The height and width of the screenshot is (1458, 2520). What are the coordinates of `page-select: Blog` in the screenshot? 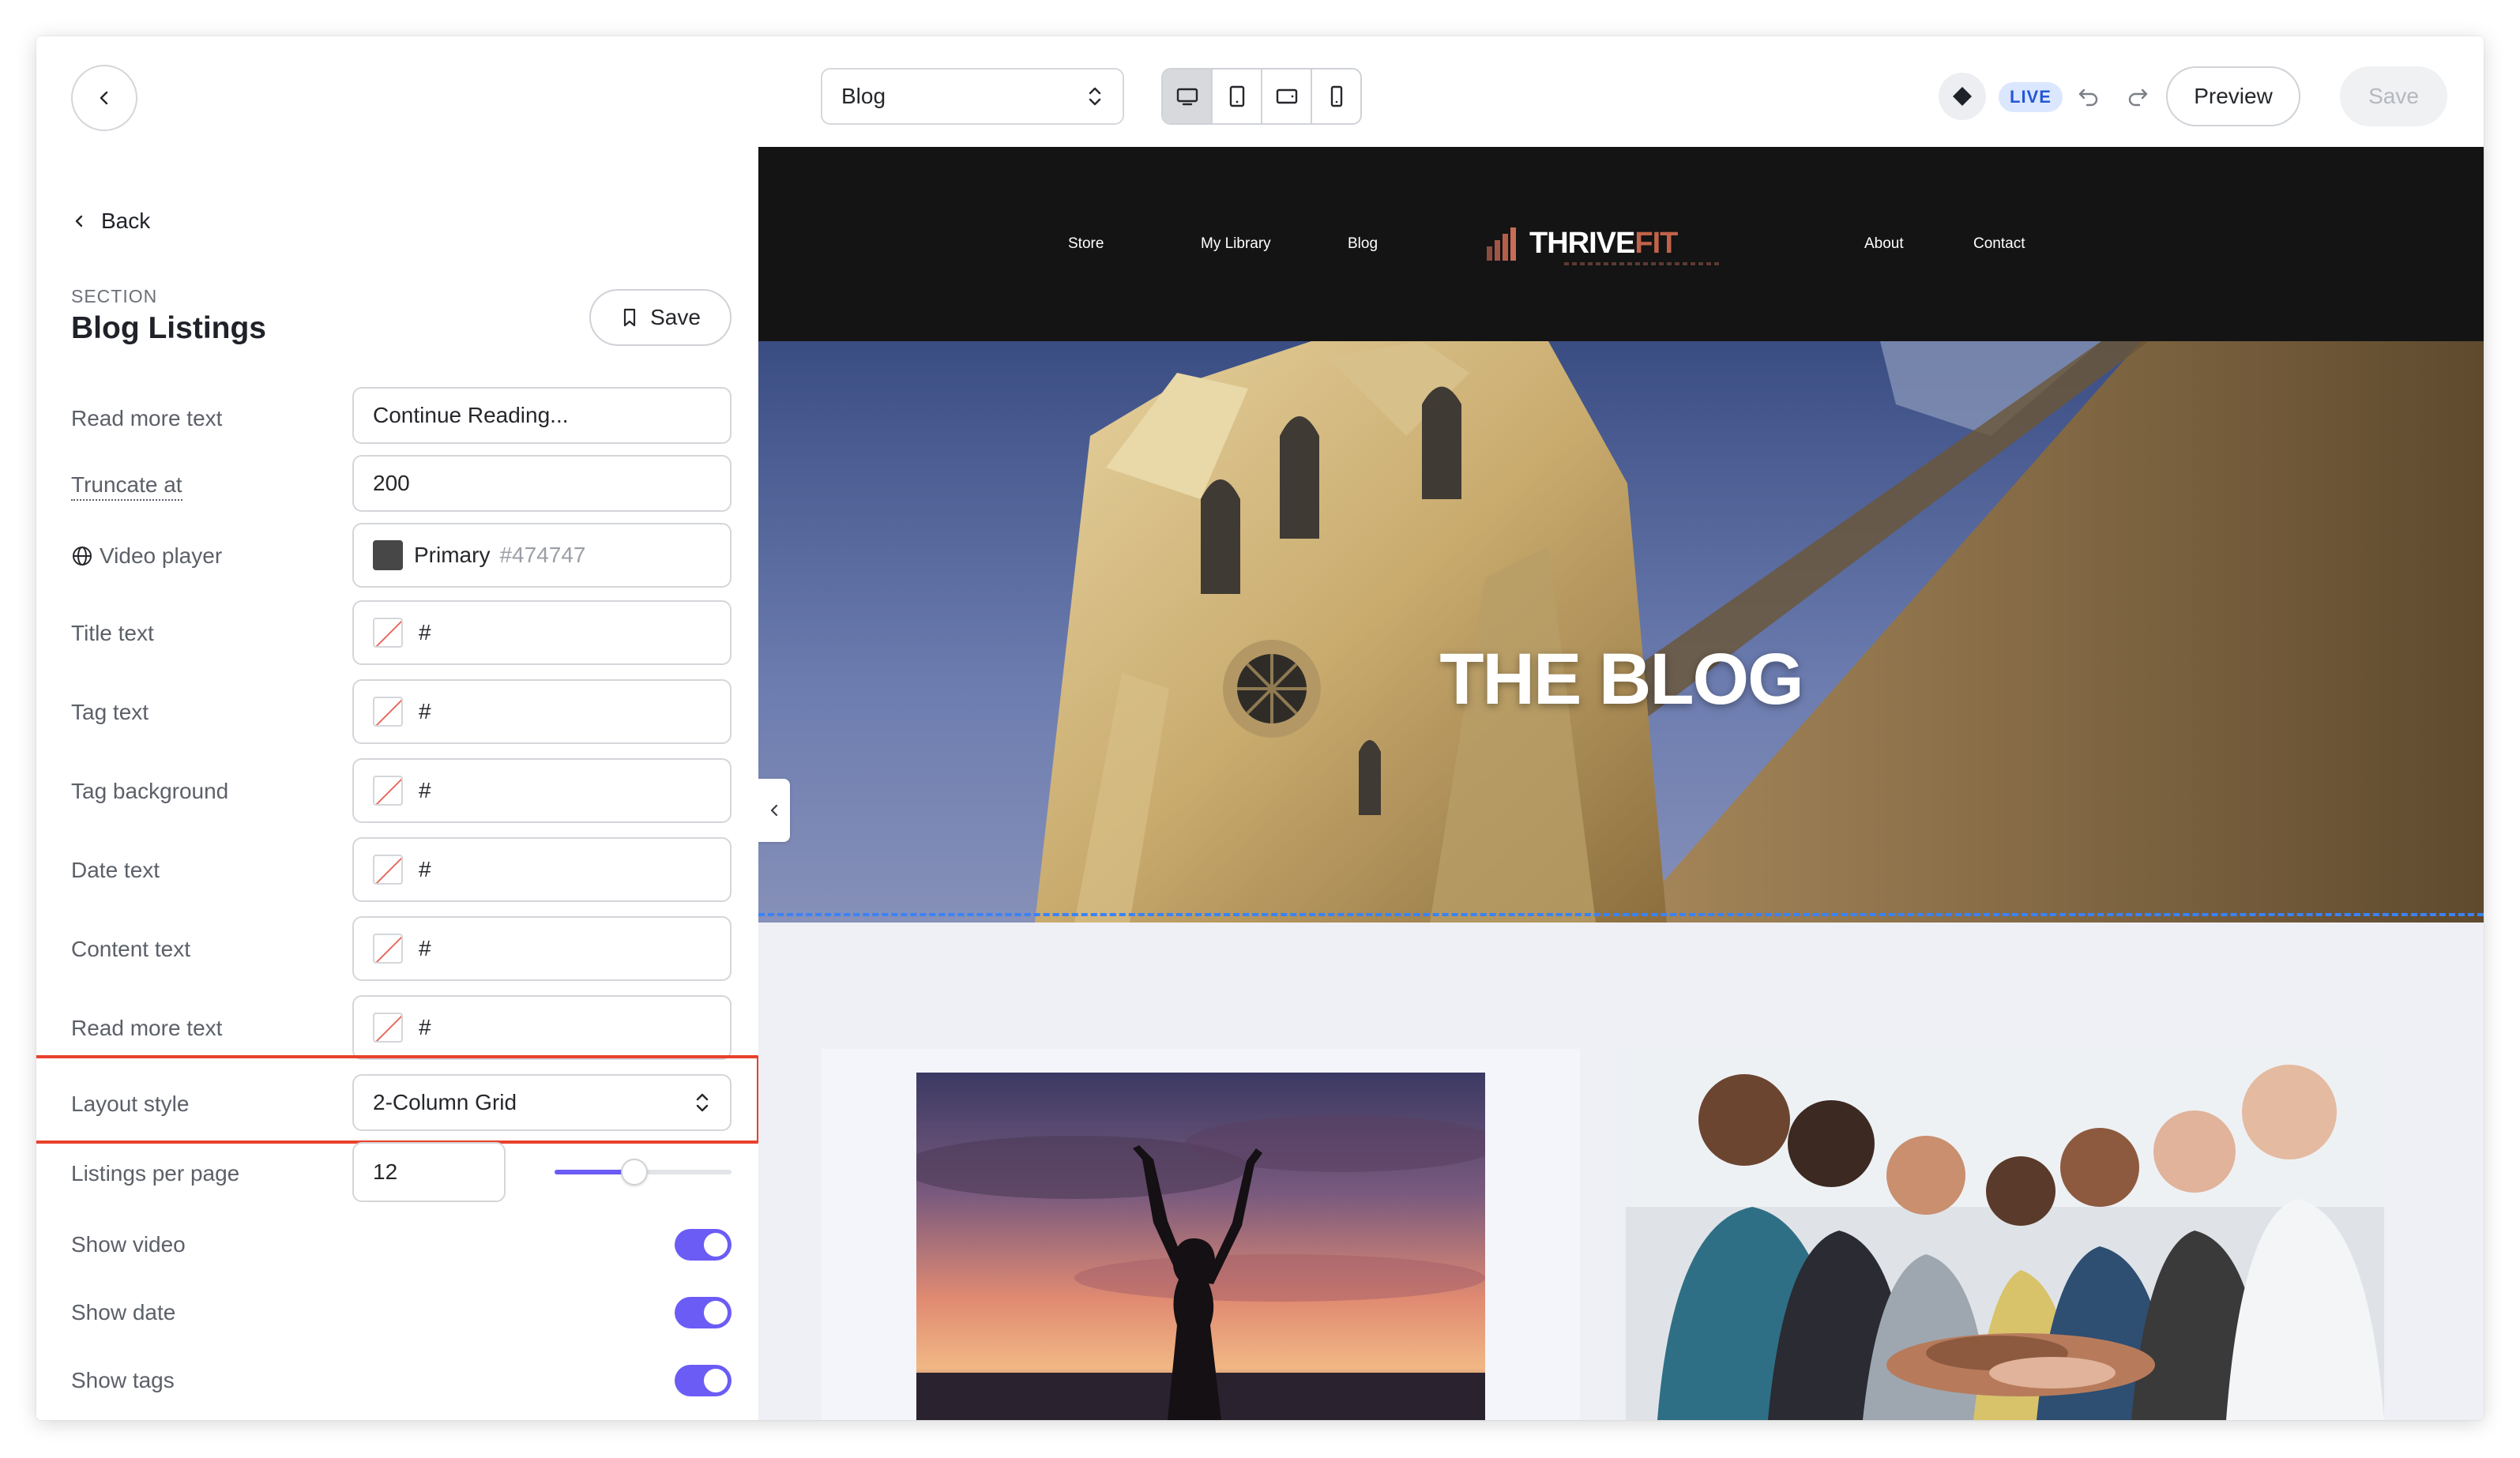 It's located at (972, 96).